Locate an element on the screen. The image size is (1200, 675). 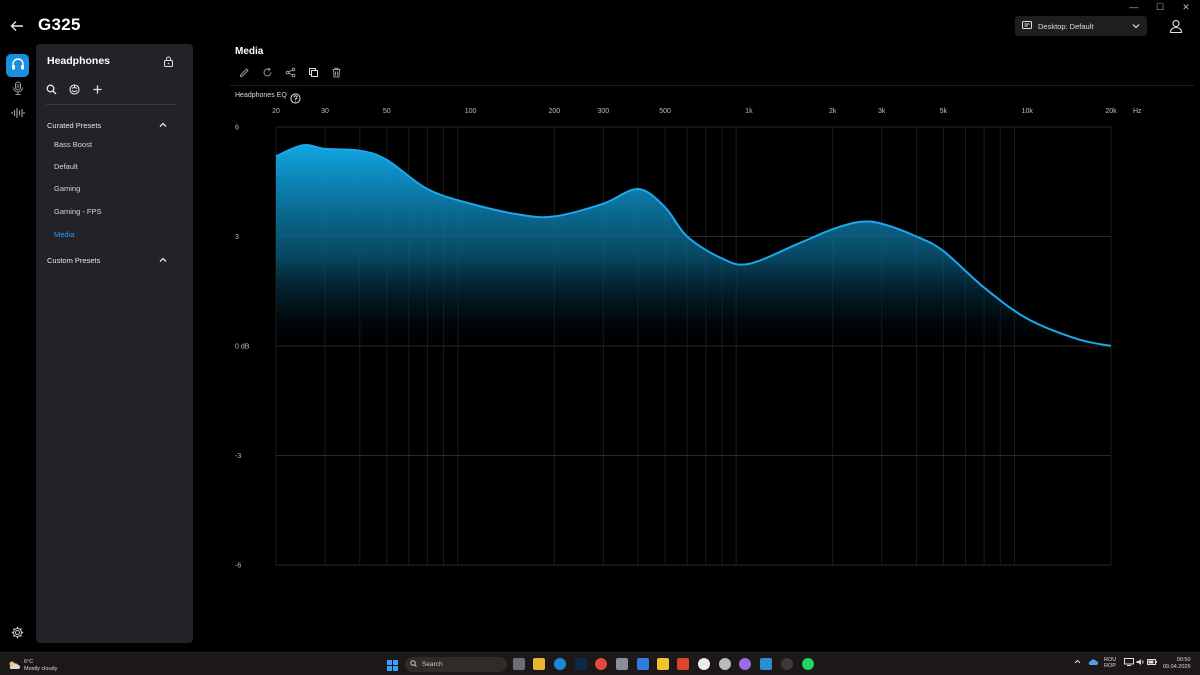
volume-icon is located at coordinates (1140, 663).